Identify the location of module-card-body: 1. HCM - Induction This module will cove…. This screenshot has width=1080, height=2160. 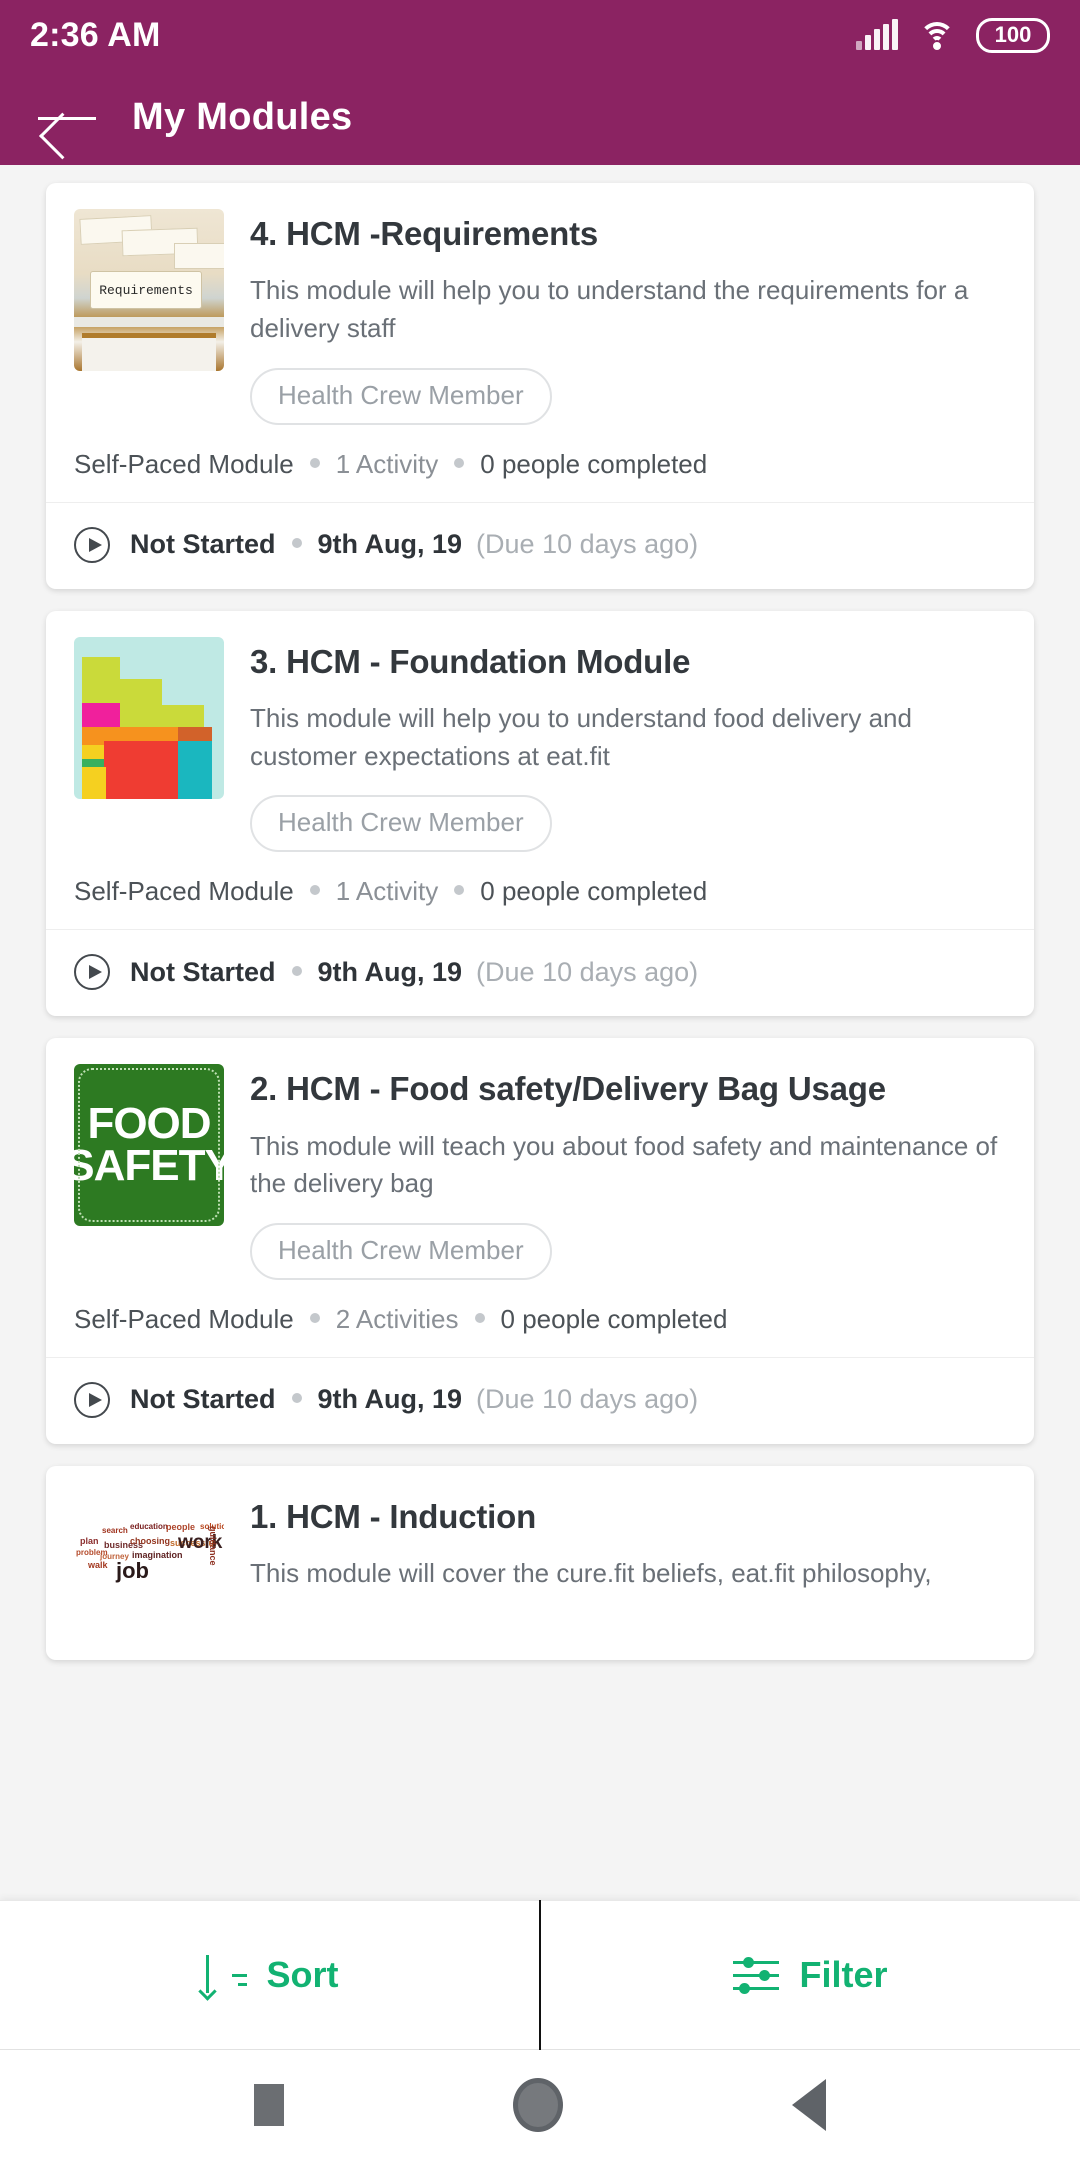
(628, 1573).